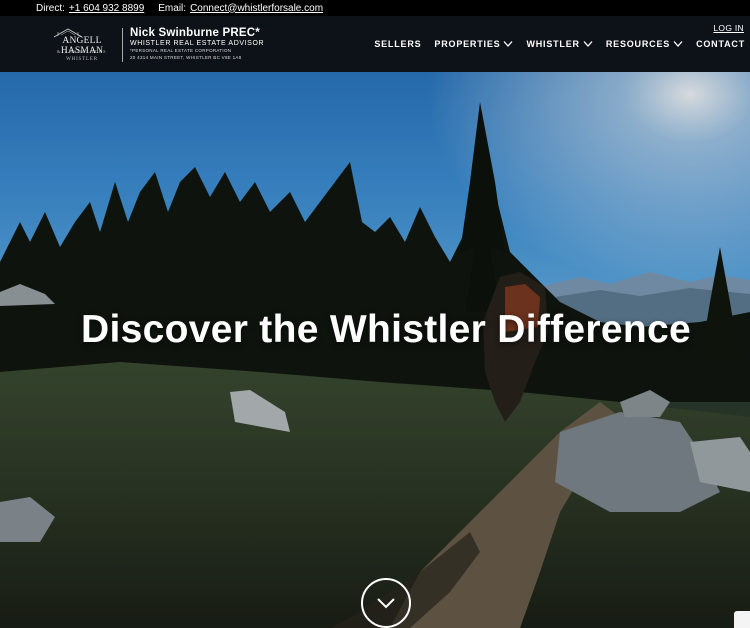  What do you see at coordinates (122, 45) in the screenshot?
I see `logo-divider` at bounding box center [122, 45].